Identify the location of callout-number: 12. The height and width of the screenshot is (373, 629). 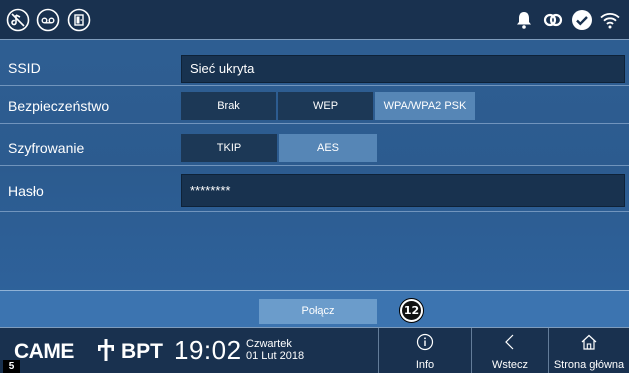
(411, 310).